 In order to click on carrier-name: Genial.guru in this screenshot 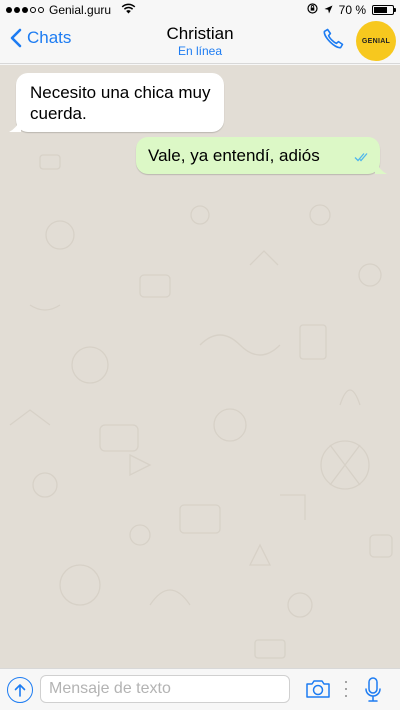, I will do `click(80, 10)`.